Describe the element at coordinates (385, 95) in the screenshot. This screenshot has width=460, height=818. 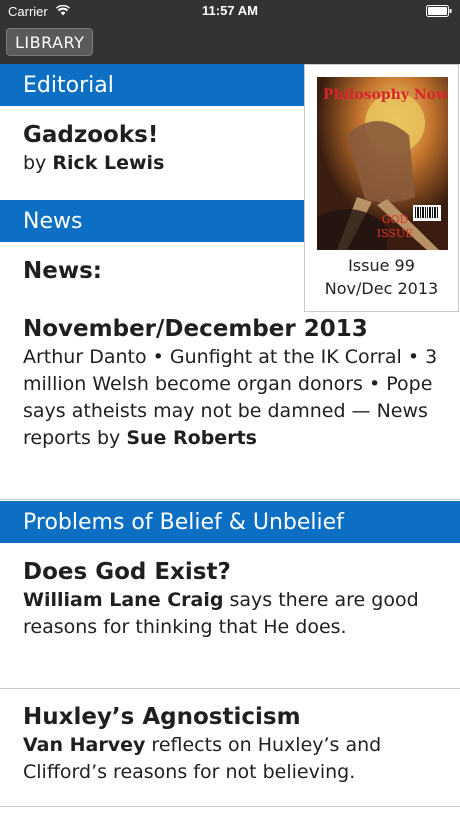
I see `cover-masthead: Philosophy Now` at that location.